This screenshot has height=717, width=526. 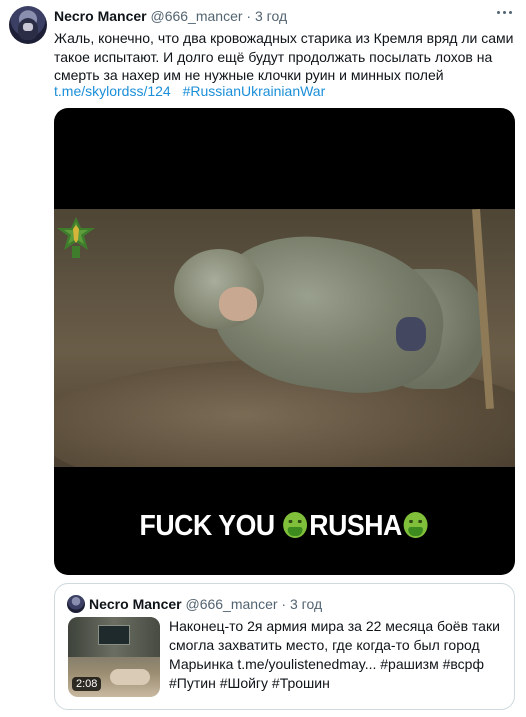 I want to click on avatar-face, so click(x=28, y=27).